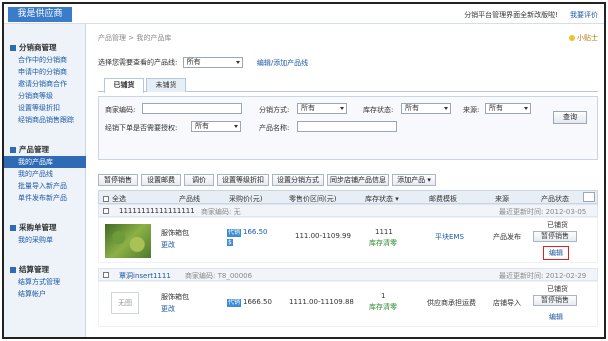 The height and width of the screenshot is (341, 608). I want to click on stock-select: 所有, so click(426, 108).